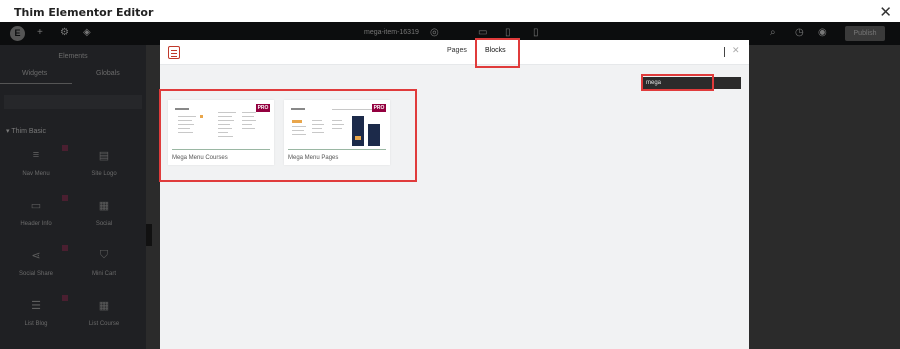 The image size is (900, 349). What do you see at coordinates (104, 174) in the screenshot?
I see `widget-label: Site Logo` at bounding box center [104, 174].